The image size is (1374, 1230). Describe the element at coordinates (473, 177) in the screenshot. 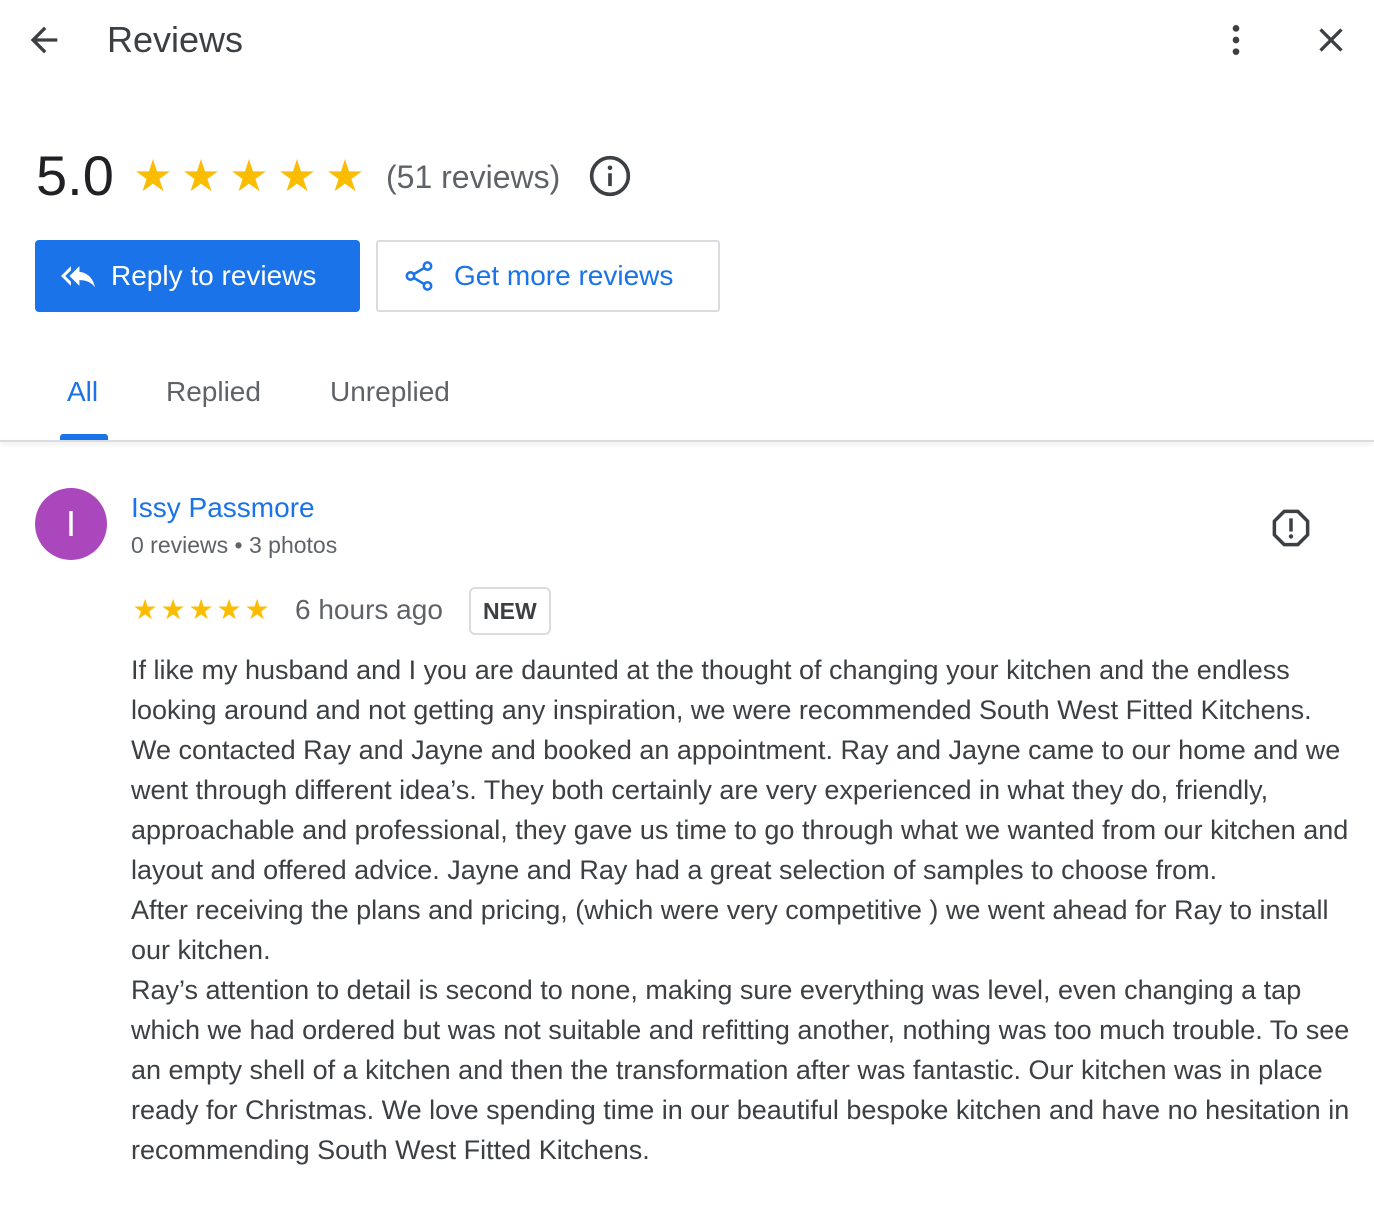

I see `review-count: (51 reviews)` at that location.